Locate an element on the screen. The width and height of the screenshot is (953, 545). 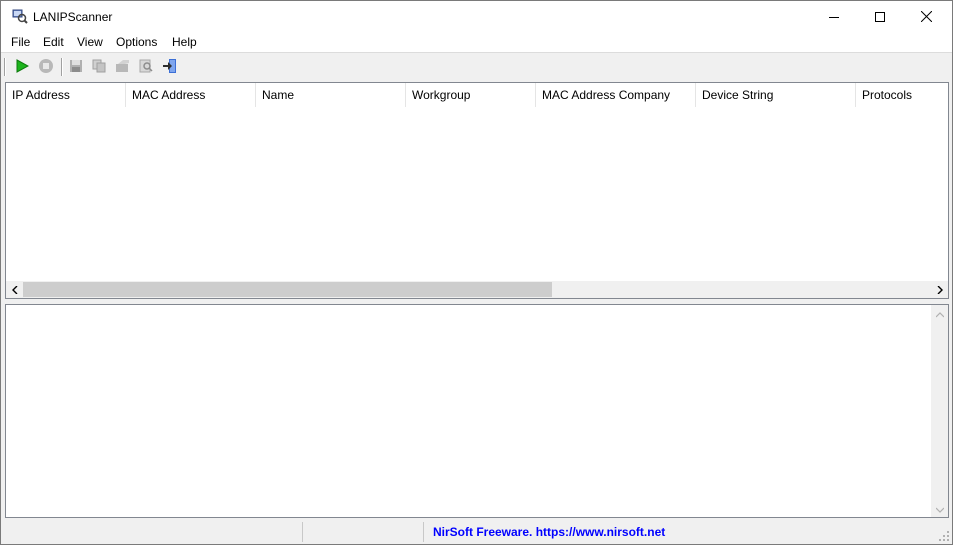
menu-file: File is located at coordinates (20, 42).